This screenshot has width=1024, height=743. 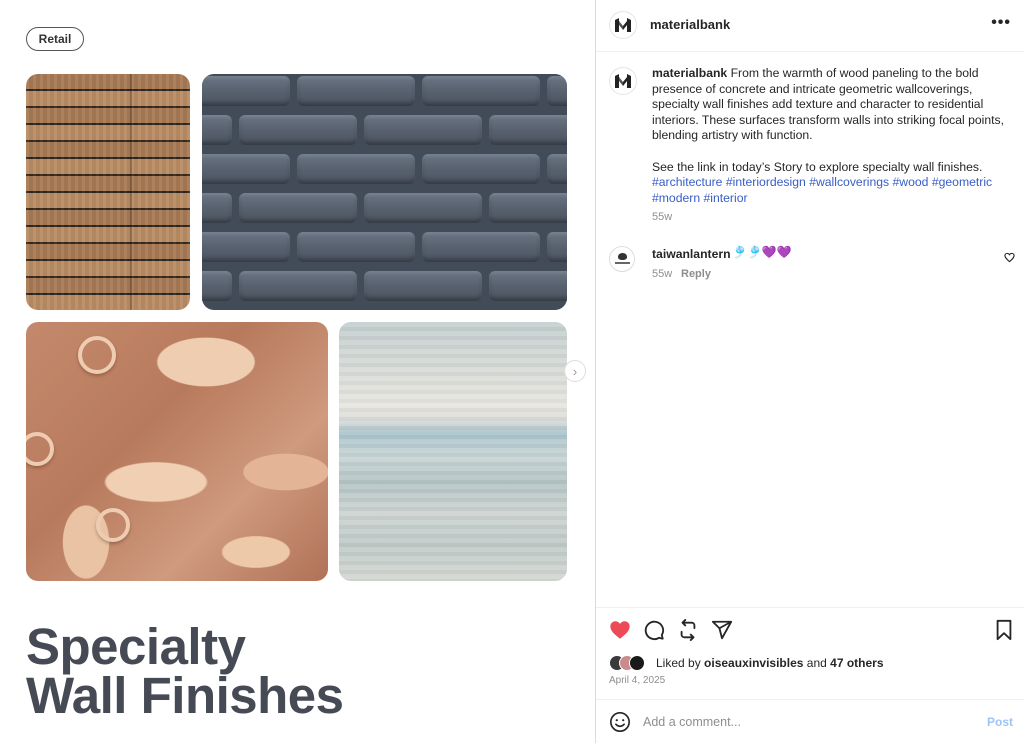 I want to click on bookmark-icon, so click(x=1004, y=630).